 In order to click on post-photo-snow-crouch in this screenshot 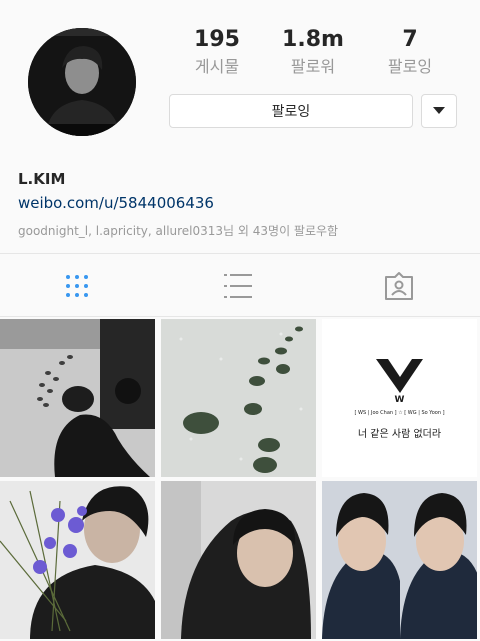, I will do `click(77, 398)`.